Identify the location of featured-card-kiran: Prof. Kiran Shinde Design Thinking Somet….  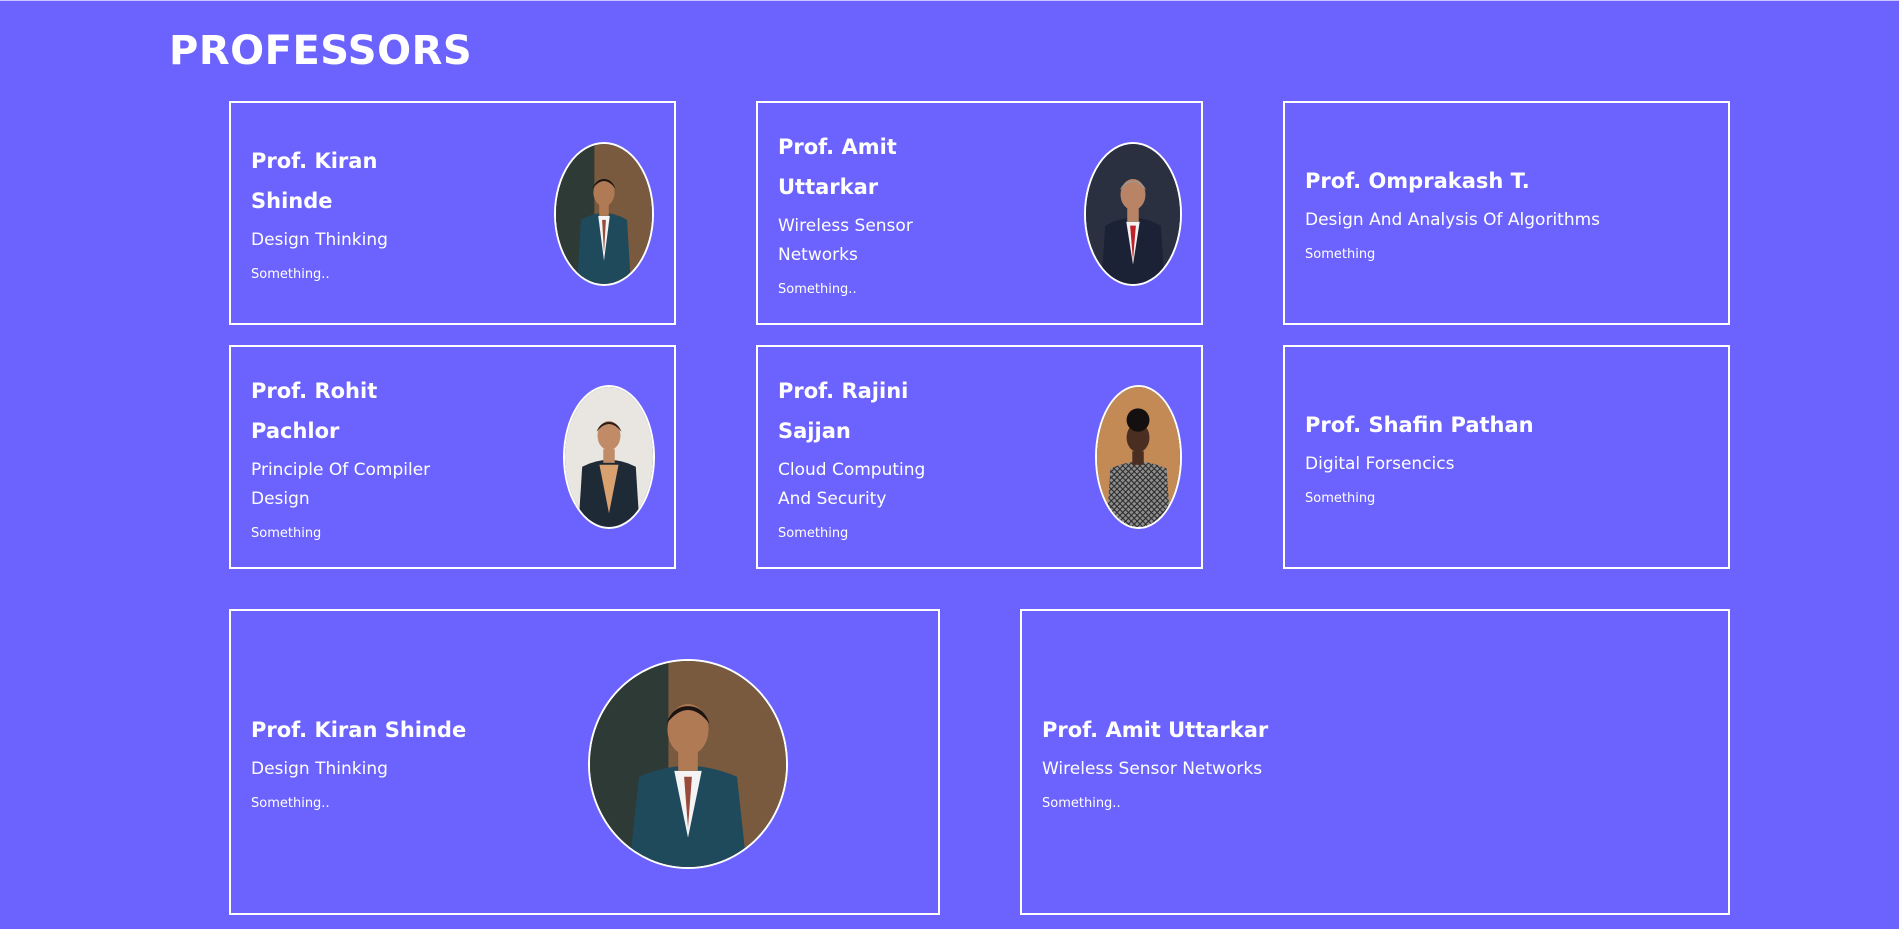
(584, 762).